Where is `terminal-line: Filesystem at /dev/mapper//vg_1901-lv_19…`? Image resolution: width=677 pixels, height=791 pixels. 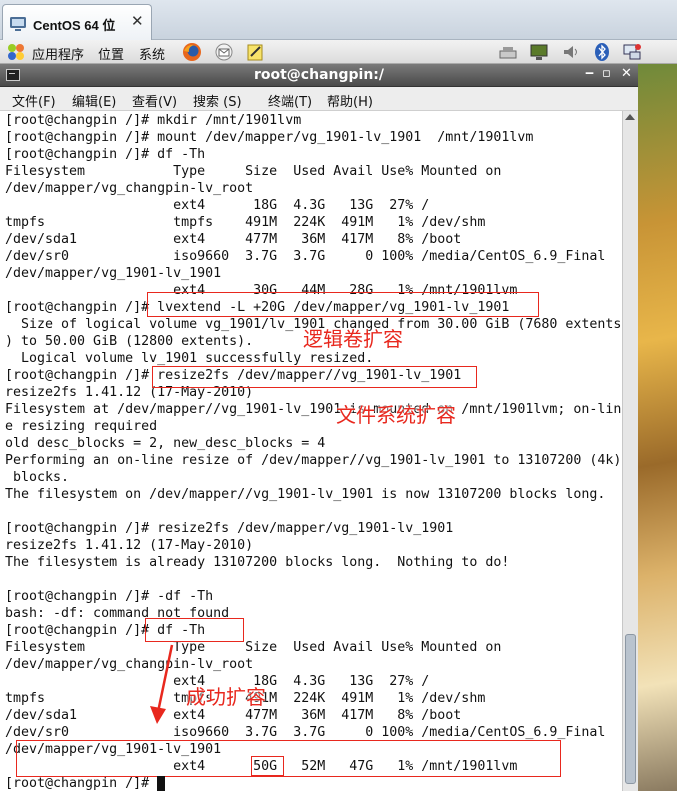
terminal-line: Filesystem at /dev/mapper//vg_1901-lv_19… is located at coordinates (313, 409).